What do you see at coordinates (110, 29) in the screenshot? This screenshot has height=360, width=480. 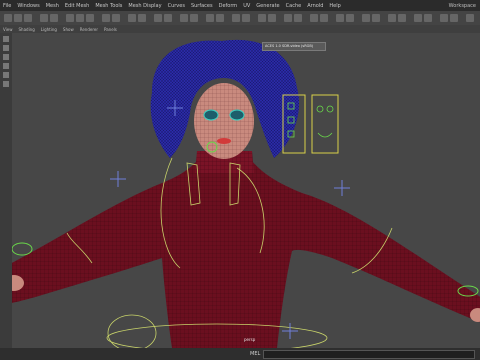 I see `panel-menu-panels: Panels` at bounding box center [110, 29].